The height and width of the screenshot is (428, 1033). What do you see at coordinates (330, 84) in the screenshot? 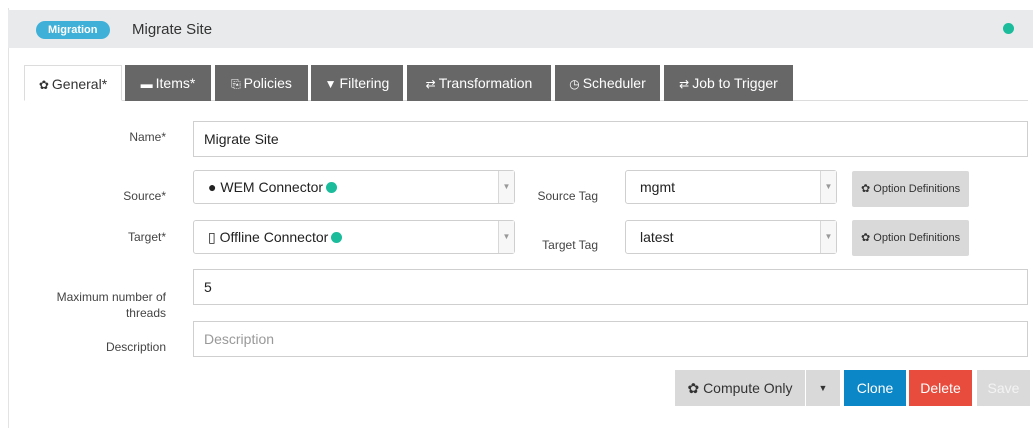
I see `filter-icon: ▼` at bounding box center [330, 84].